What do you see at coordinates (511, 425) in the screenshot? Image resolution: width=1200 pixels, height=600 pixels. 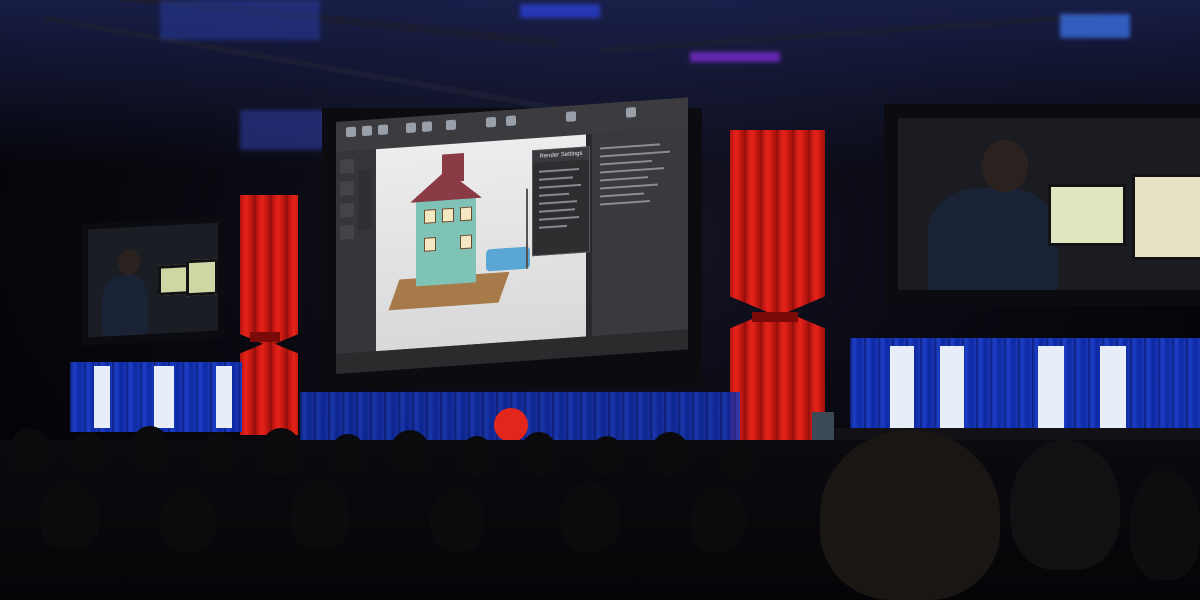 I see `brand-logo-icon` at bounding box center [511, 425].